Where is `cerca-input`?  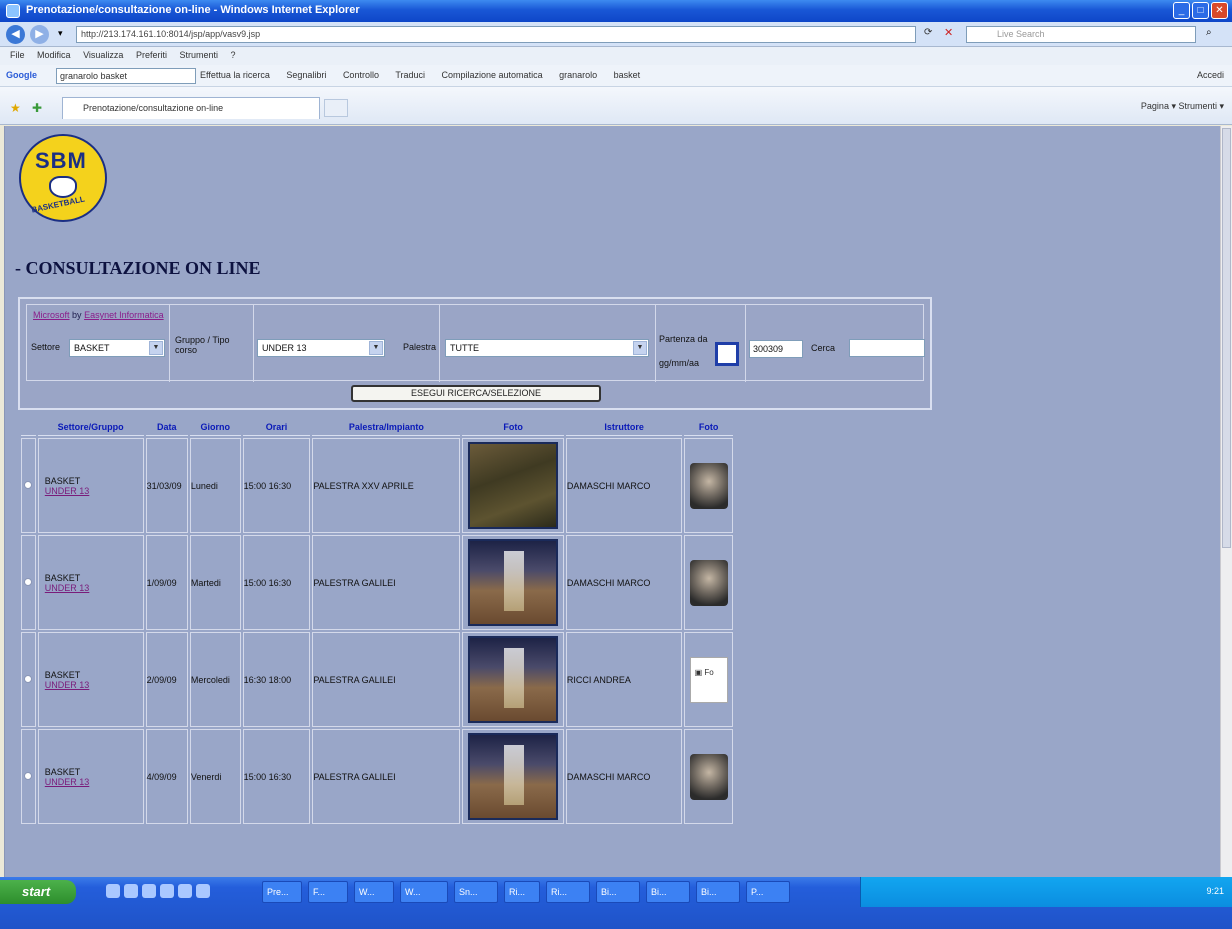
cerca-input is located at coordinates (887, 348).